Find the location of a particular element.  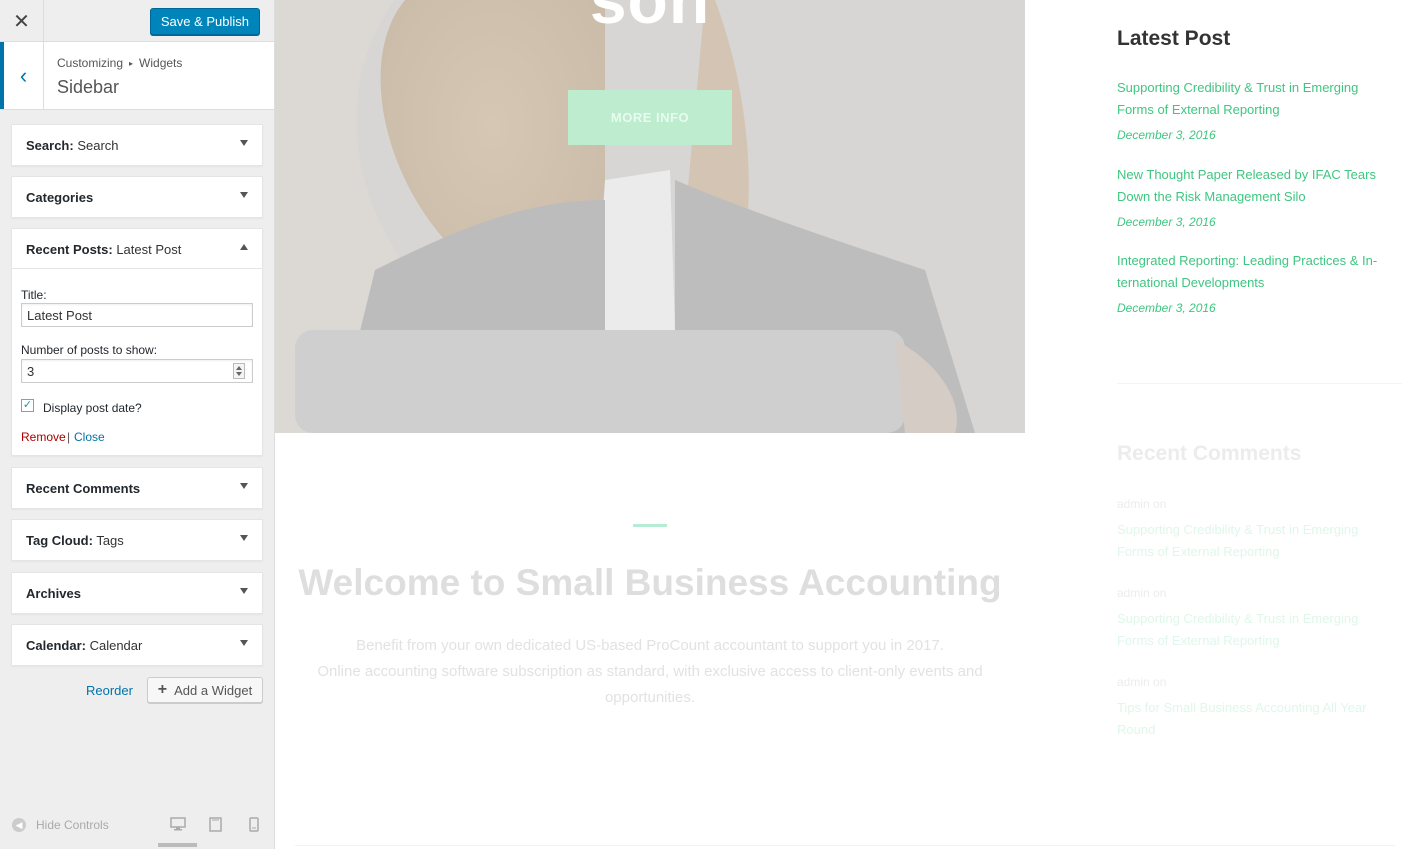

breadcrumb-root: Customizing is located at coordinates (90, 63).